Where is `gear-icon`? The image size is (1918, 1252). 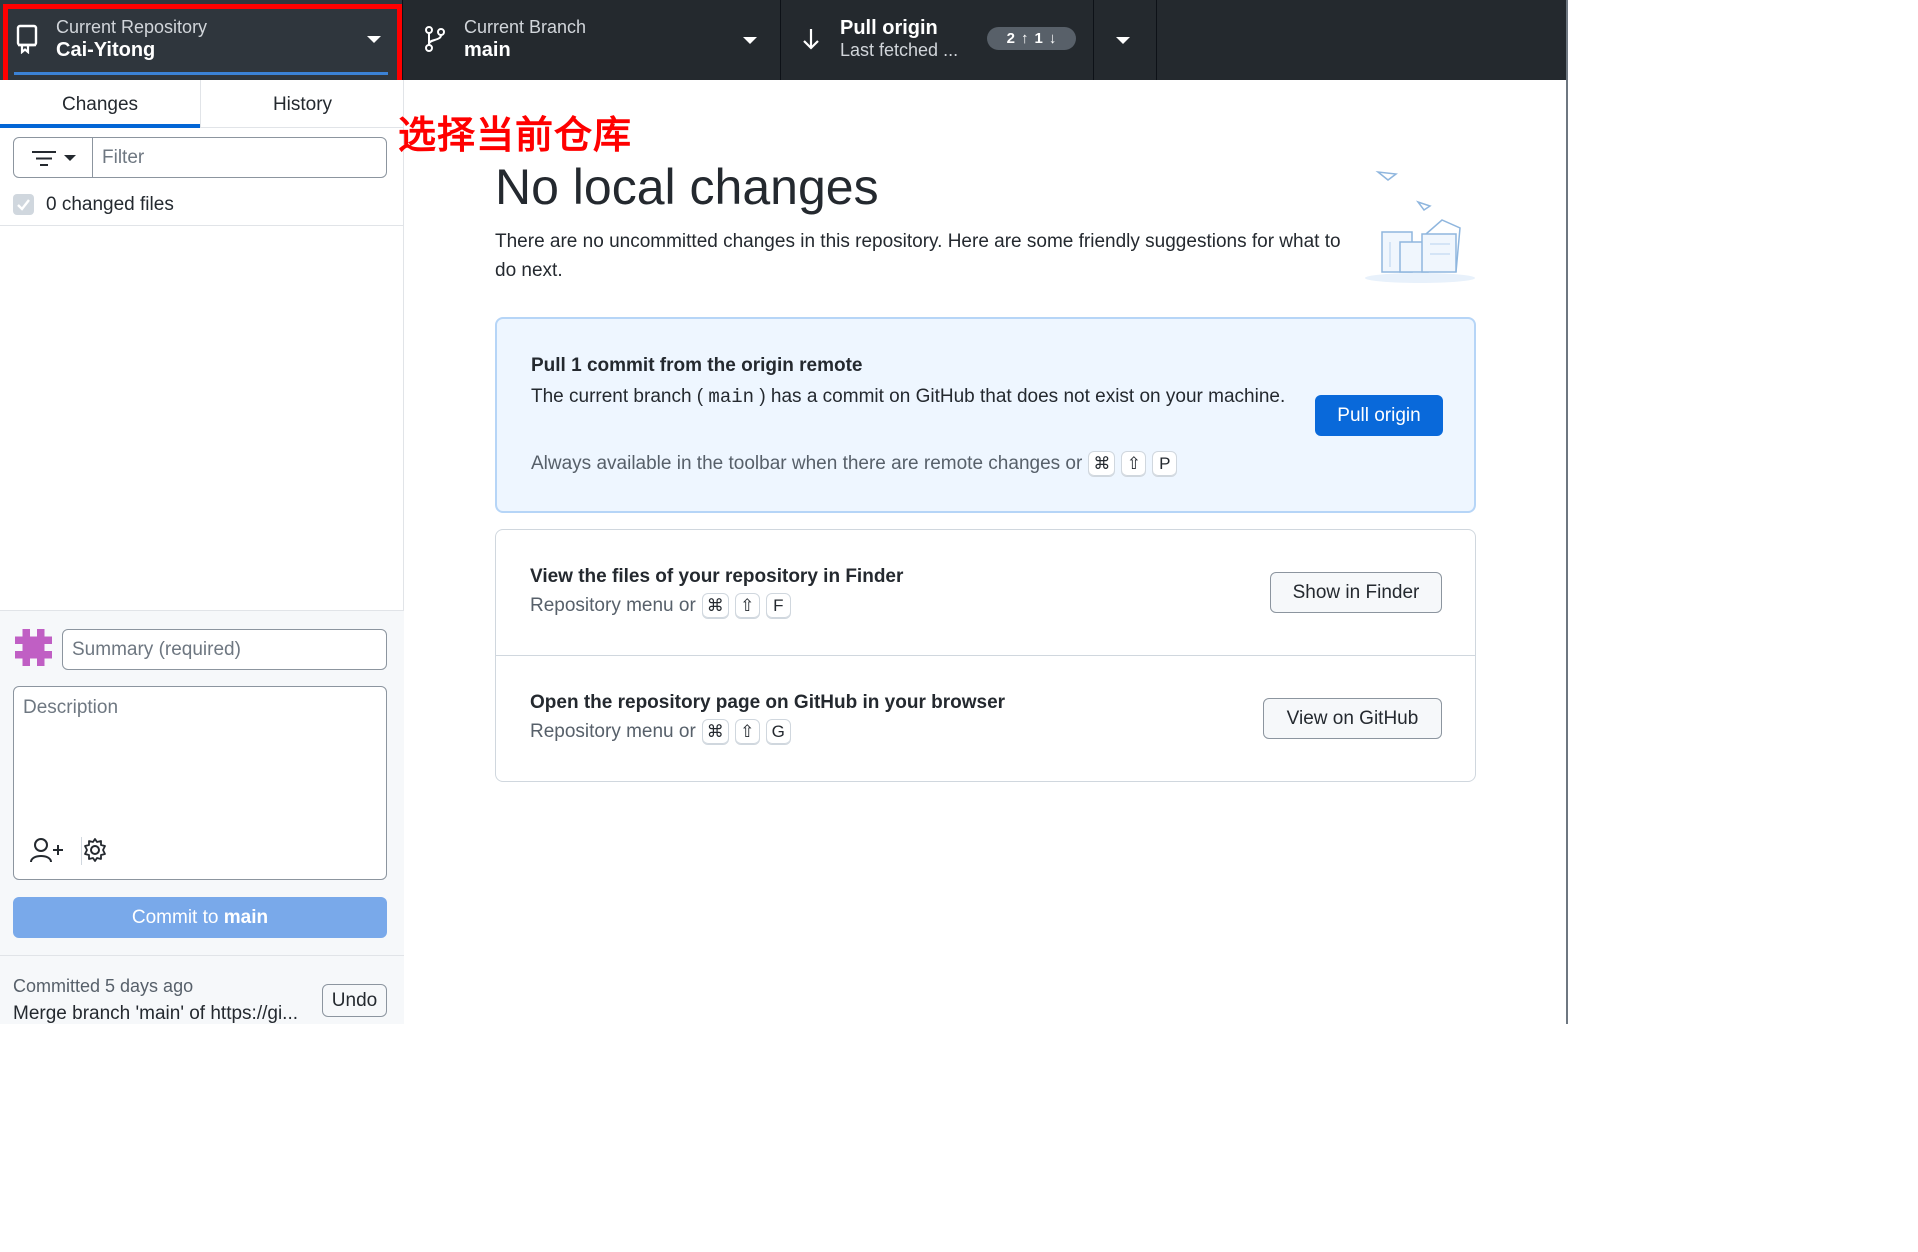 gear-icon is located at coordinates (95, 850).